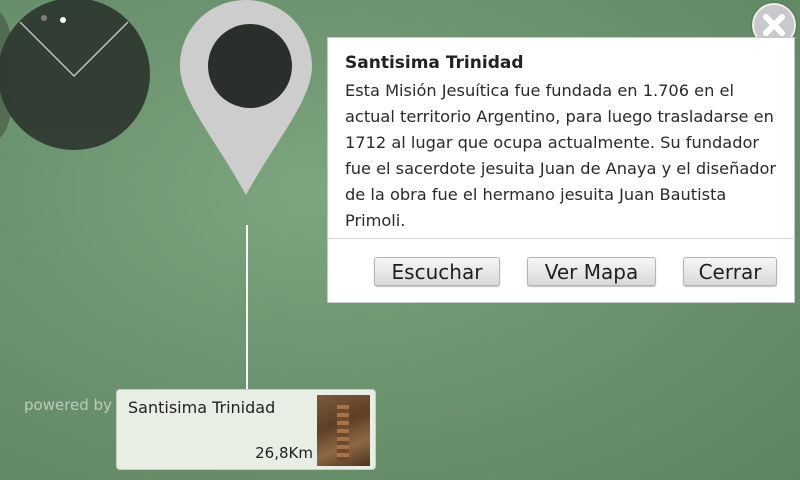  Describe the element at coordinates (561, 238) in the screenshot. I see `divider` at that location.